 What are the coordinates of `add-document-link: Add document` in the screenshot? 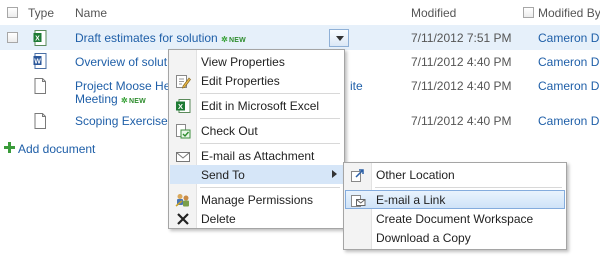 It's located at (56, 149).